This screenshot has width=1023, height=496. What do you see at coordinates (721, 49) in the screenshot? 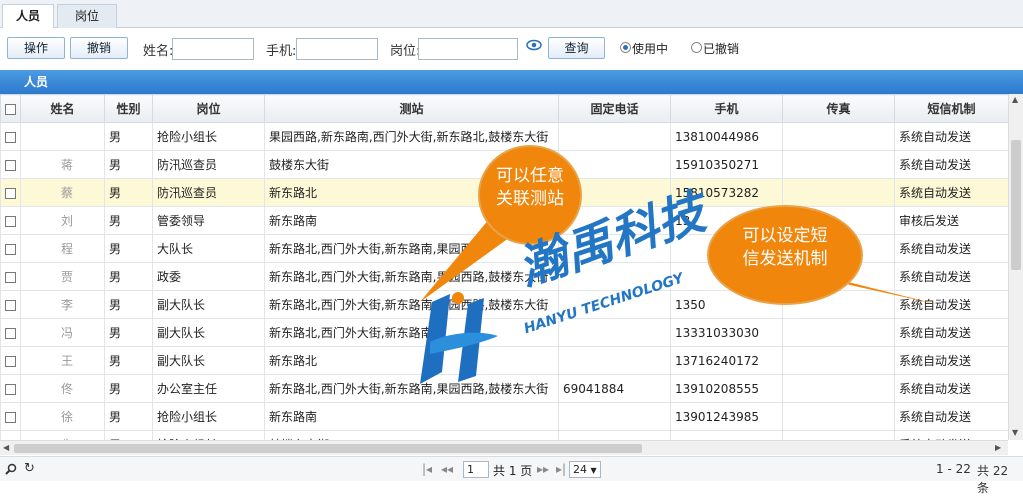
I see `radio-revoked-label: 已撤销` at bounding box center [721, 49].